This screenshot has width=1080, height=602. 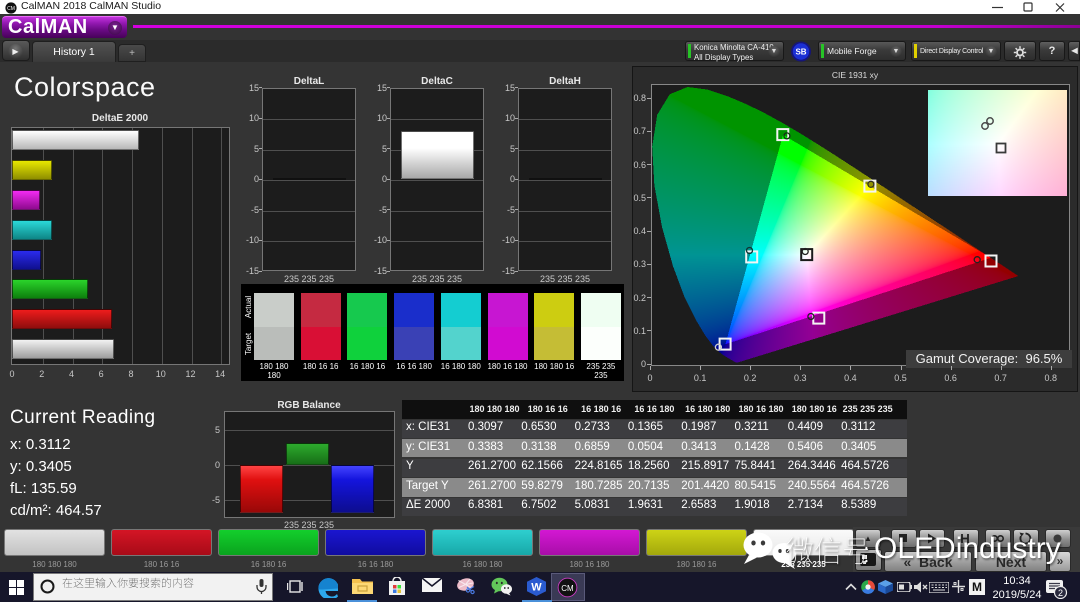 I want to click on svg-text: Actual, so click(x=248, y=307).